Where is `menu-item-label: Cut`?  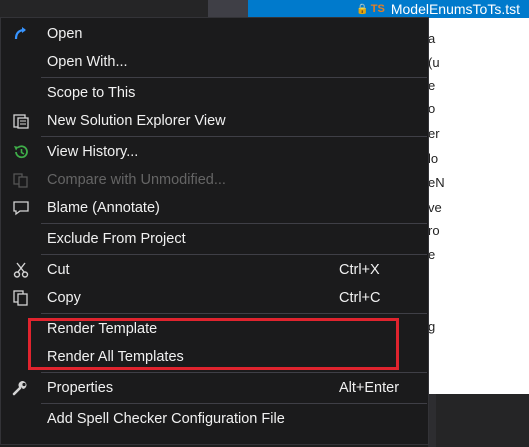 menu-item-label: Cut is located at coordinates (58, 270).